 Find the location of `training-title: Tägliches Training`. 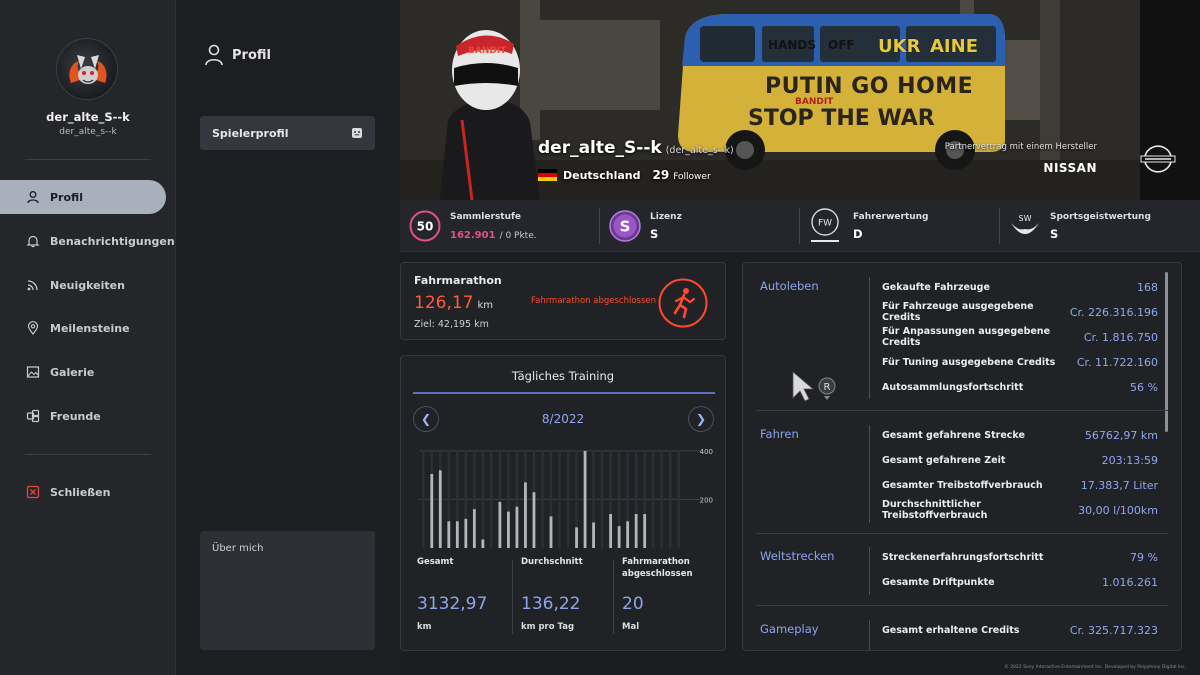

training-title: Tägliches Training is located at coordinates (563, 376).